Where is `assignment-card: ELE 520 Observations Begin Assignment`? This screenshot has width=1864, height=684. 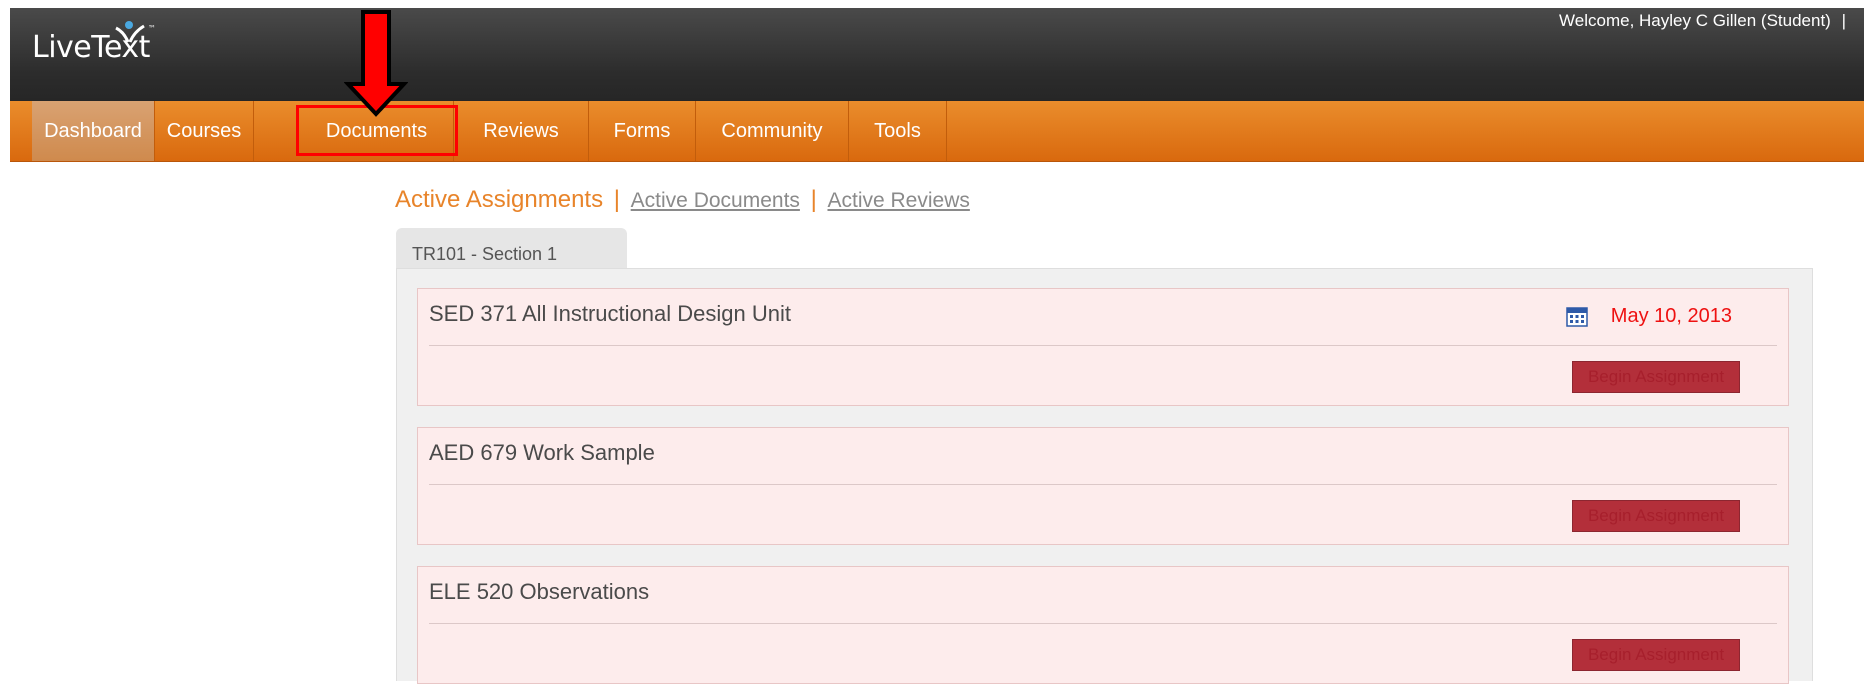
assignment-card: ELE 520 Observations Begin Assignment is located at coordinates (1103, 625).